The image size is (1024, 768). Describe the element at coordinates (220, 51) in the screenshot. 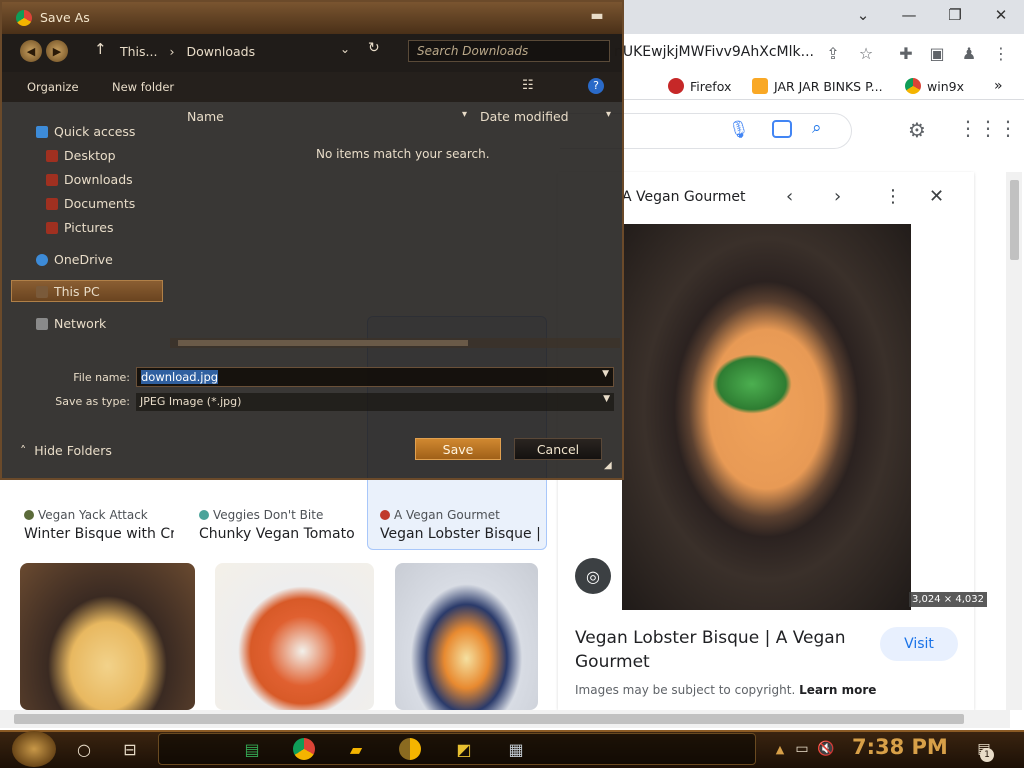

I see `breadcrumb-downloads: Downloads` at that location.